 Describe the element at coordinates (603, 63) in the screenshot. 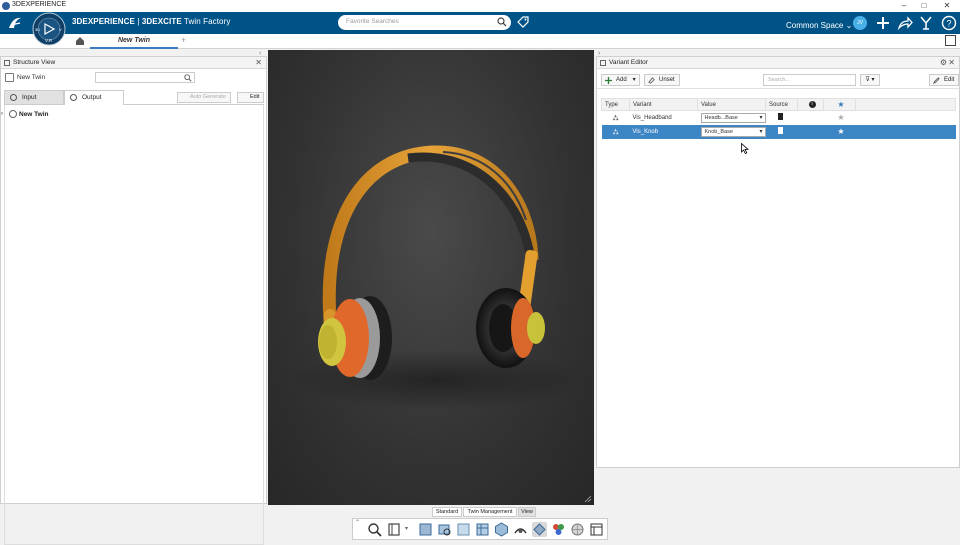

I see `variant-editor-icon` at that location.